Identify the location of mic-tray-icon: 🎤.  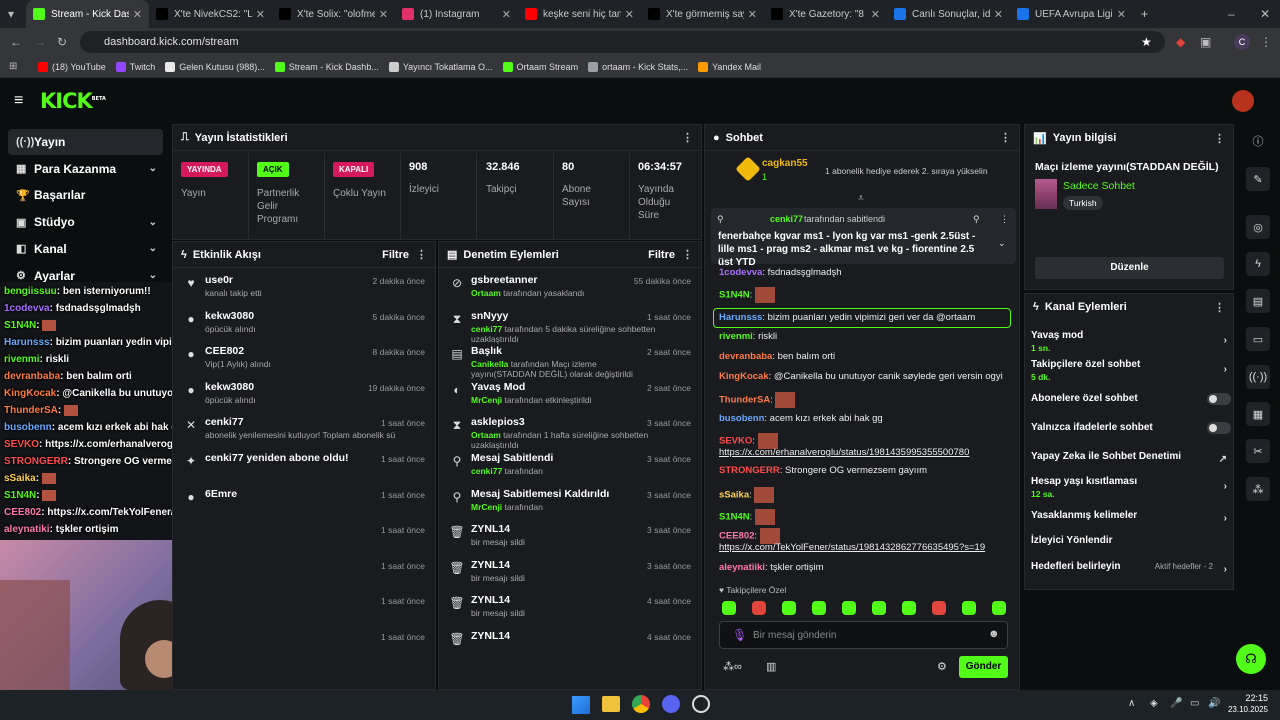
(1176, 703).